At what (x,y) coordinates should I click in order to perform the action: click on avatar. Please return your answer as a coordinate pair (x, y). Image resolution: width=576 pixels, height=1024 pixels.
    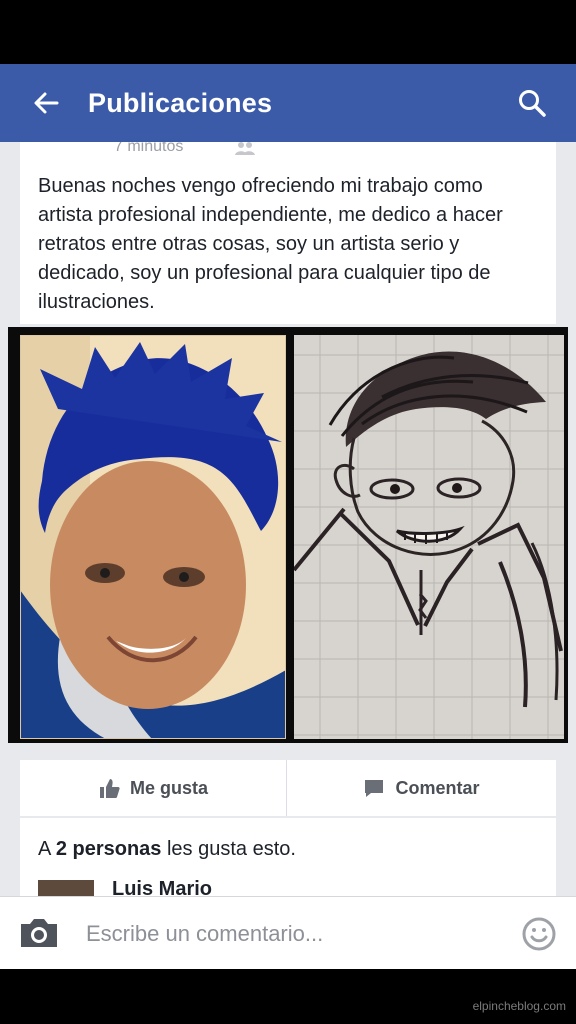
    Looking at the image, I should click on (66, 888).